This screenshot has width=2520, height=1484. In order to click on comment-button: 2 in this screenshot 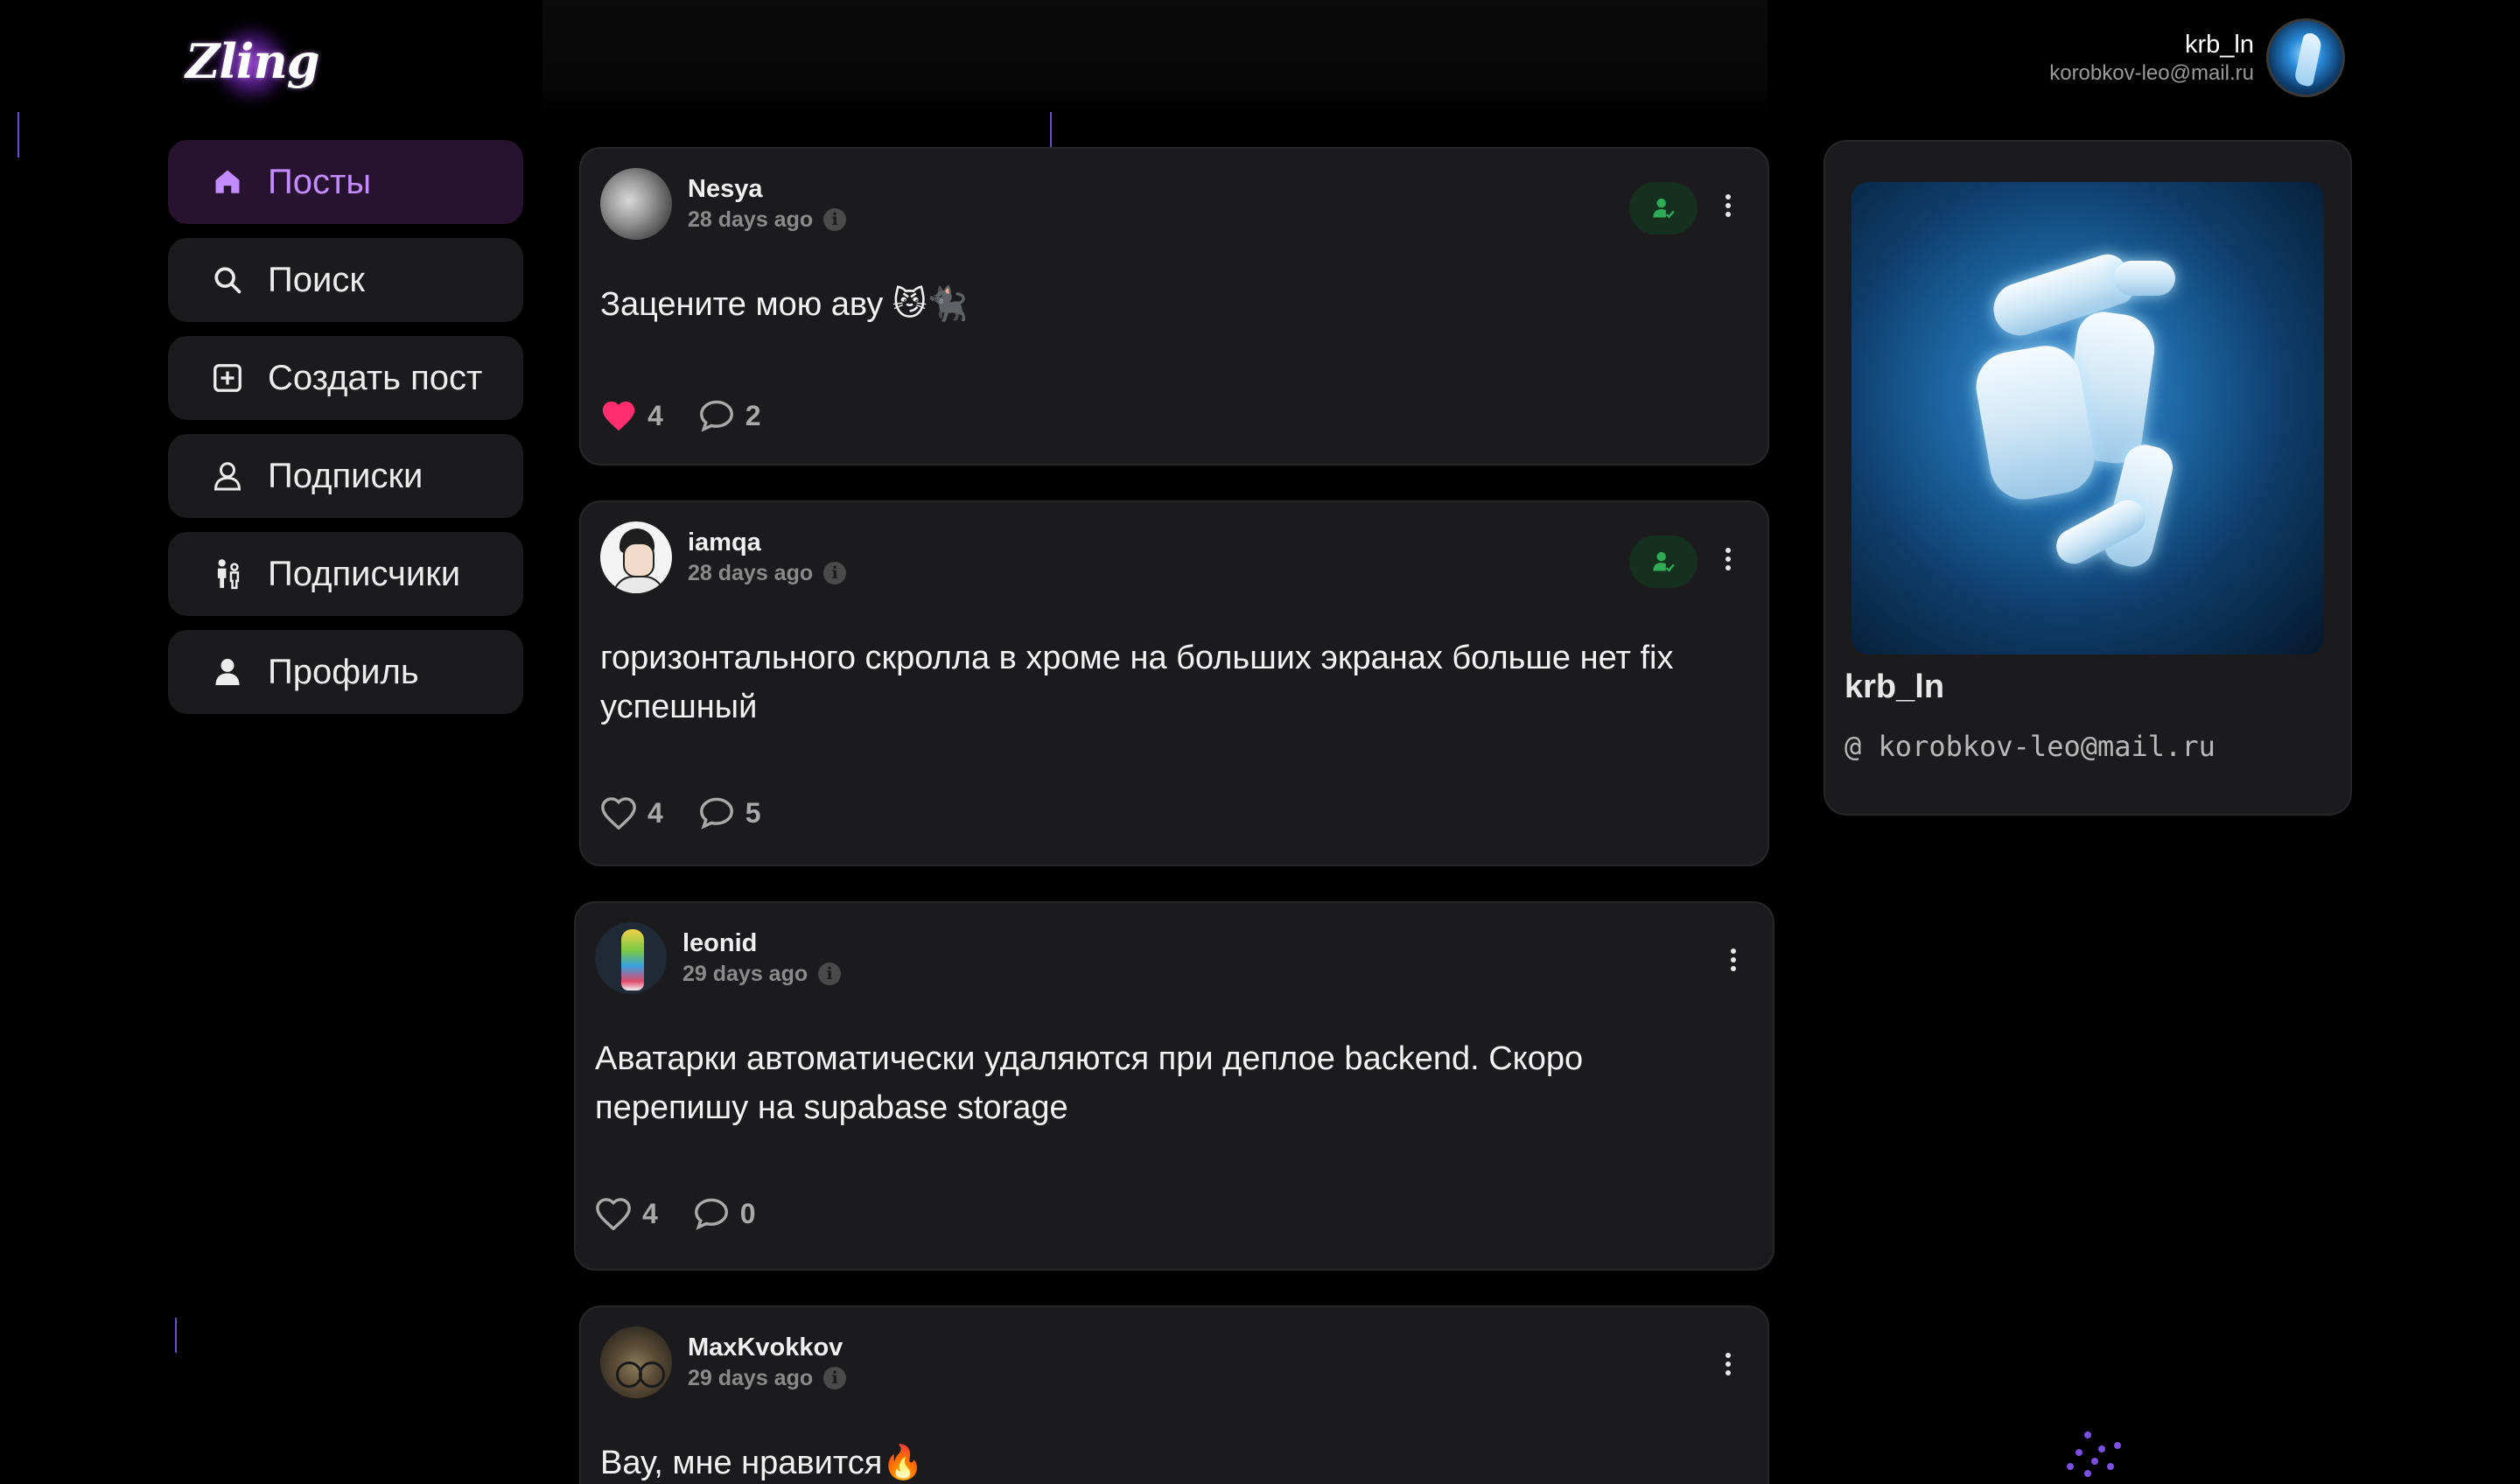, I will do `click(729, 415)`.